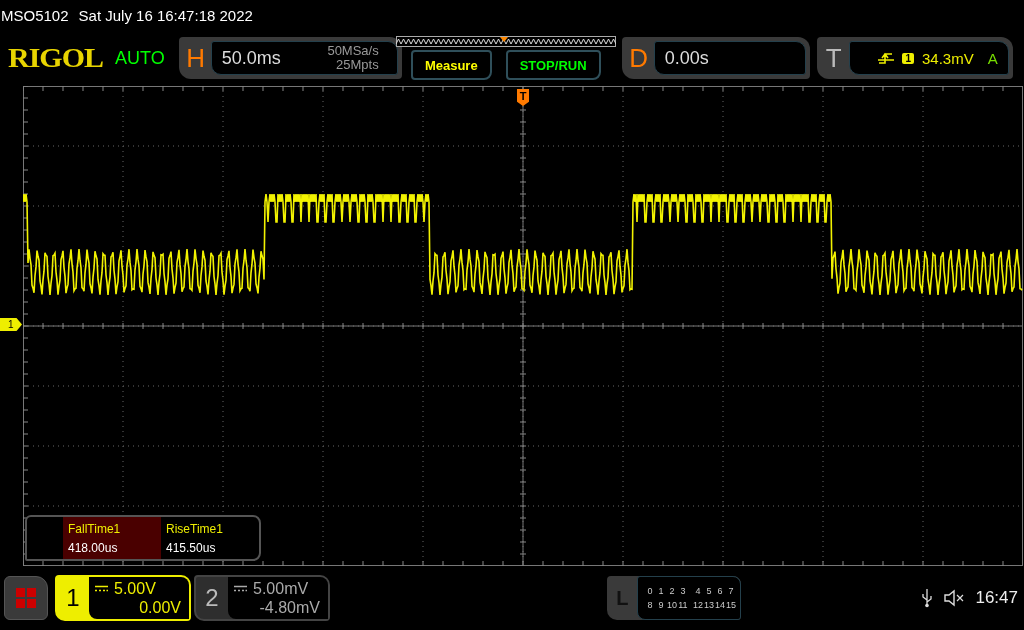 The image size is (1024, 630). I want to click on horizontal-panel: H 50.0ms 50MSa/s 25Mpts, so click(290, 58).